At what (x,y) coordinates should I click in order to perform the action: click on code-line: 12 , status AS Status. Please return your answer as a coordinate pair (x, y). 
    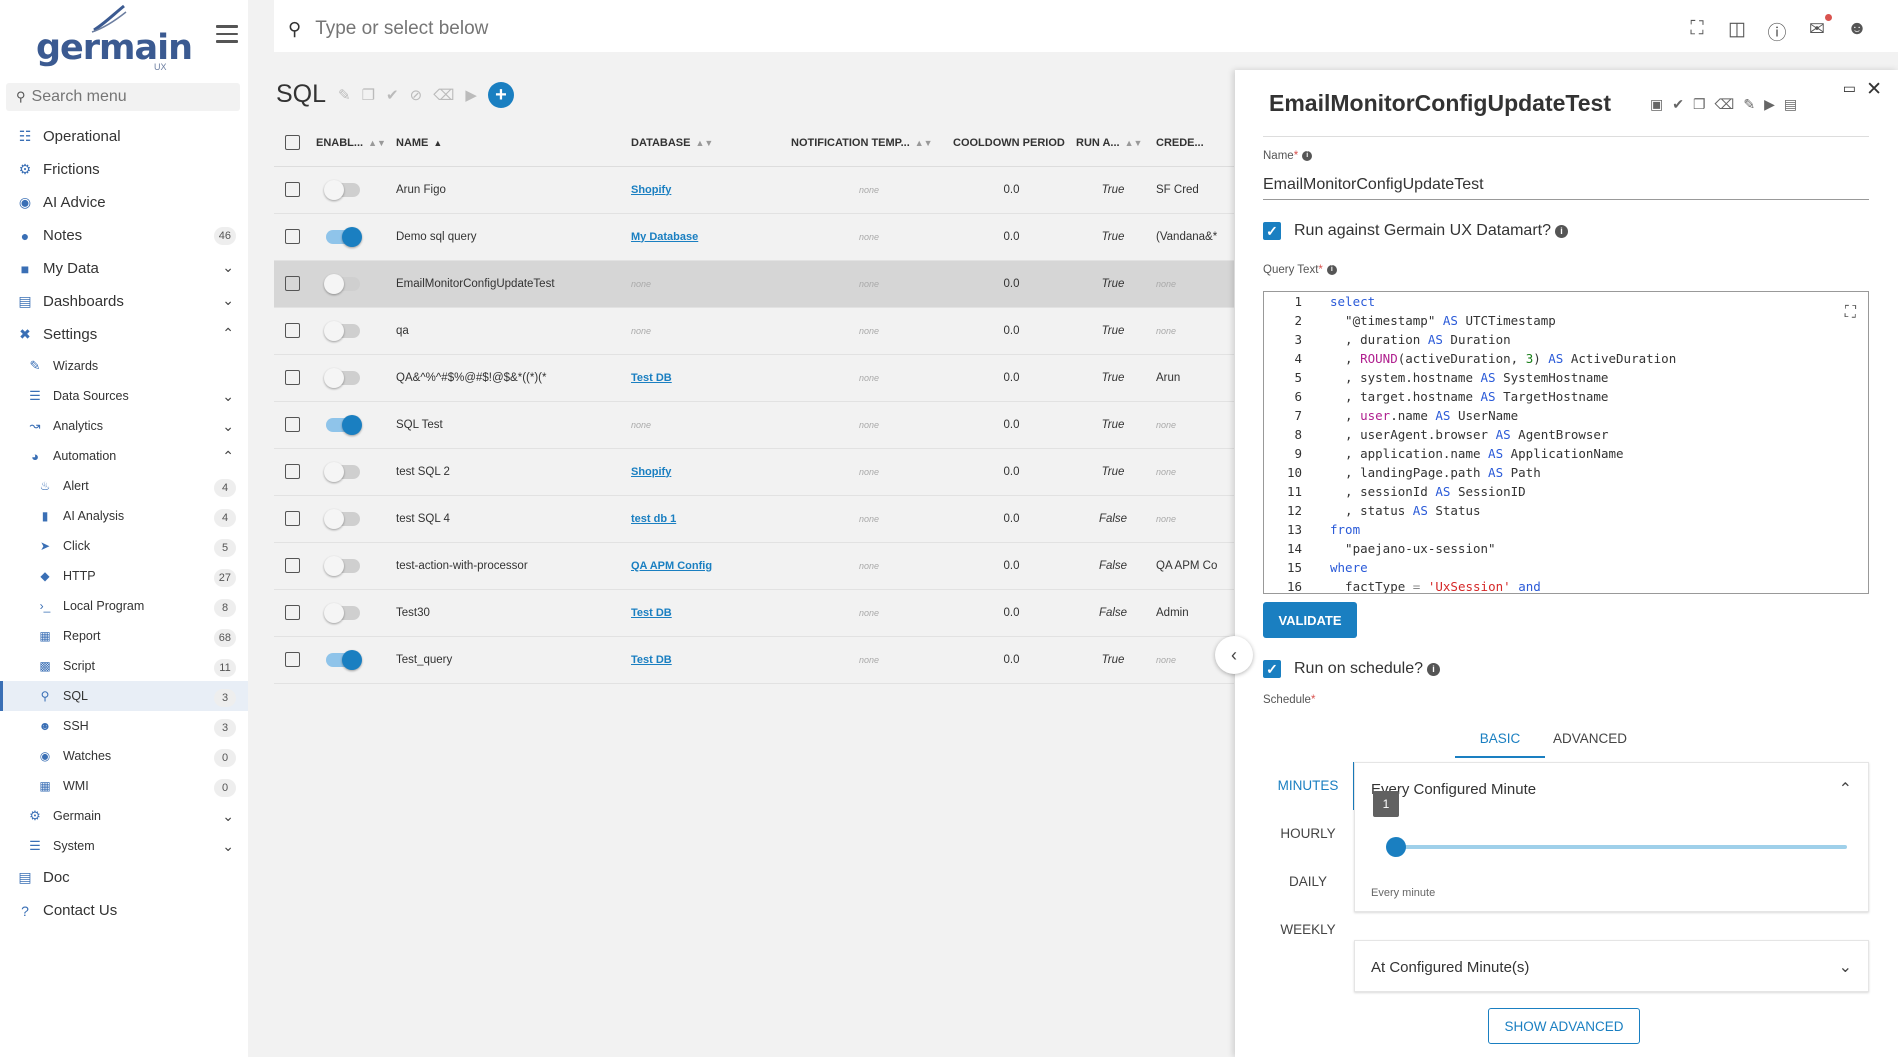
    Looking at the image, I should click on (1566, 510).